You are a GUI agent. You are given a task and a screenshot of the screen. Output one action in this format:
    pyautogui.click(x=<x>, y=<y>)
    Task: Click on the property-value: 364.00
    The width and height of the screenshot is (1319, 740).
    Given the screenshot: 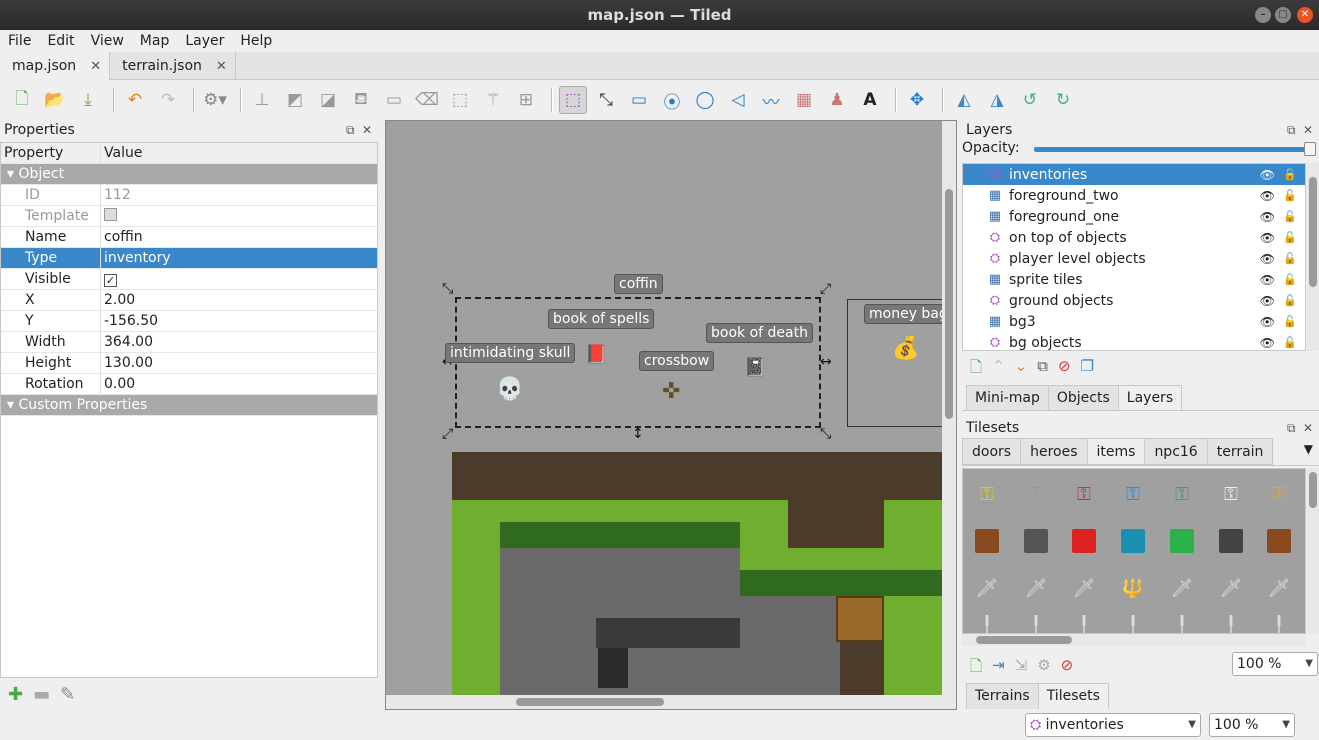 What is the action you would take?
    pyautogui.click(x=239, y=342)
    